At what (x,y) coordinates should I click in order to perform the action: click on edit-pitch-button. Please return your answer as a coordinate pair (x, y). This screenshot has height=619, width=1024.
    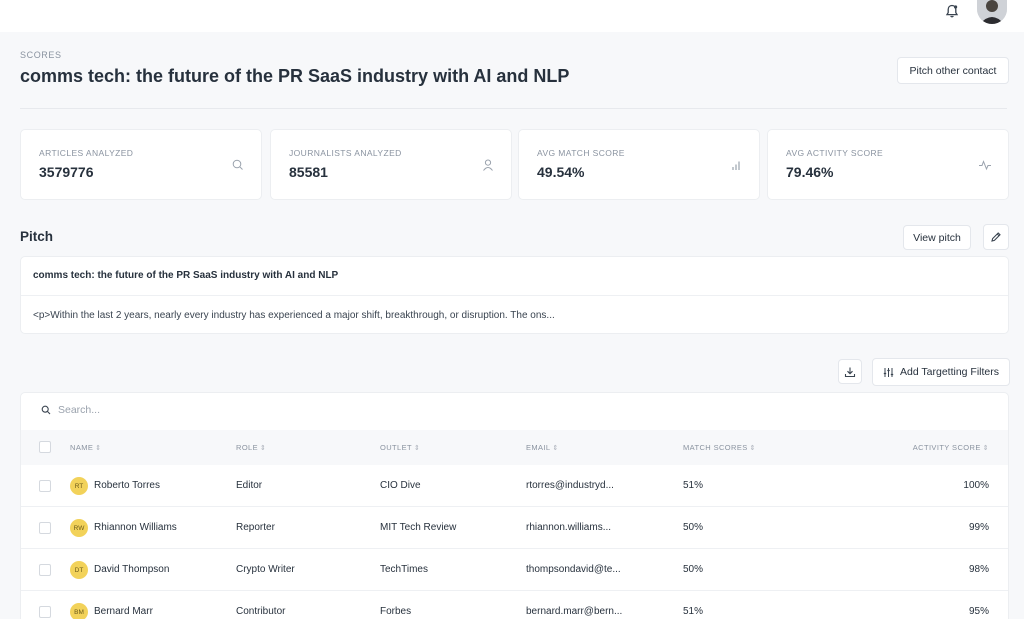
    Looking at the image, I should click on (996, 237).